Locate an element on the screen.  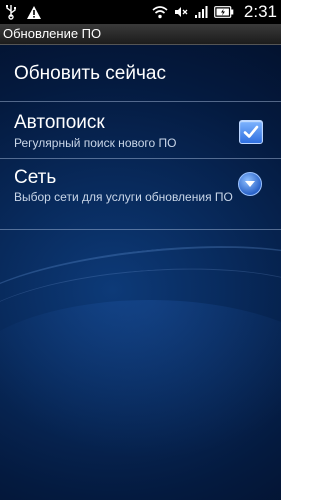
network-item: Сеть Выбор сети для услуги обновления ПО is located at coordinates (140, 194).